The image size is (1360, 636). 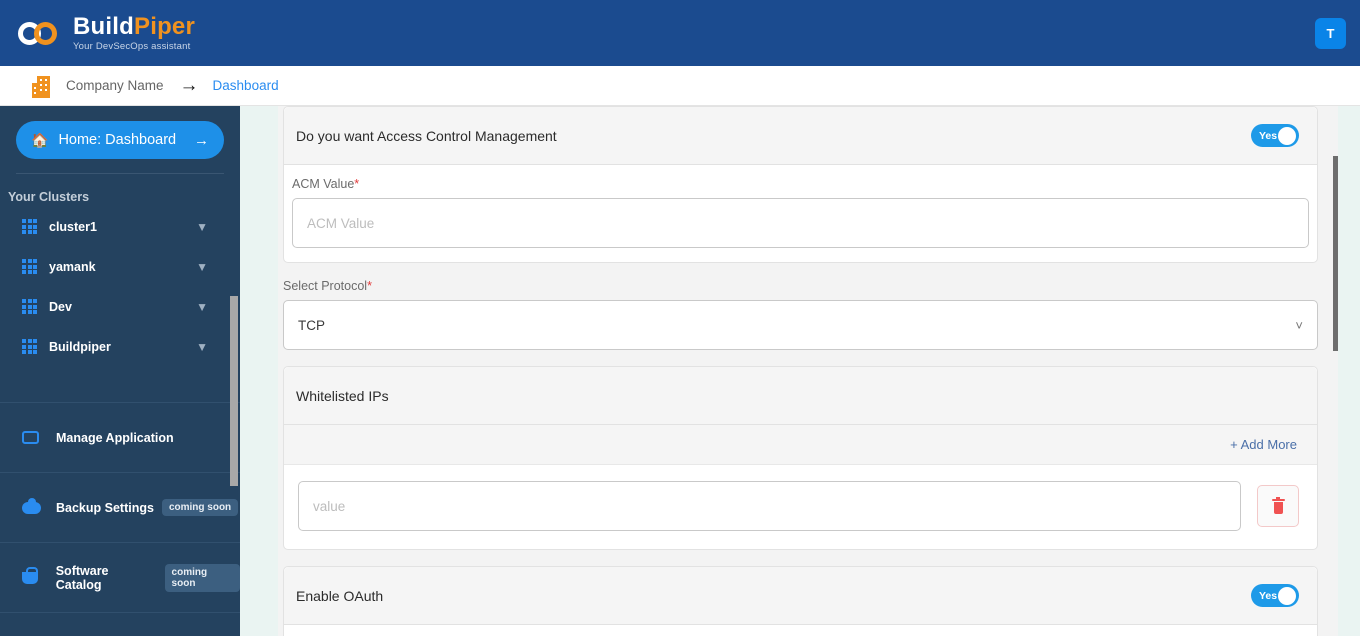 I want to click on monitor-icon, so click(x=33, y=437).